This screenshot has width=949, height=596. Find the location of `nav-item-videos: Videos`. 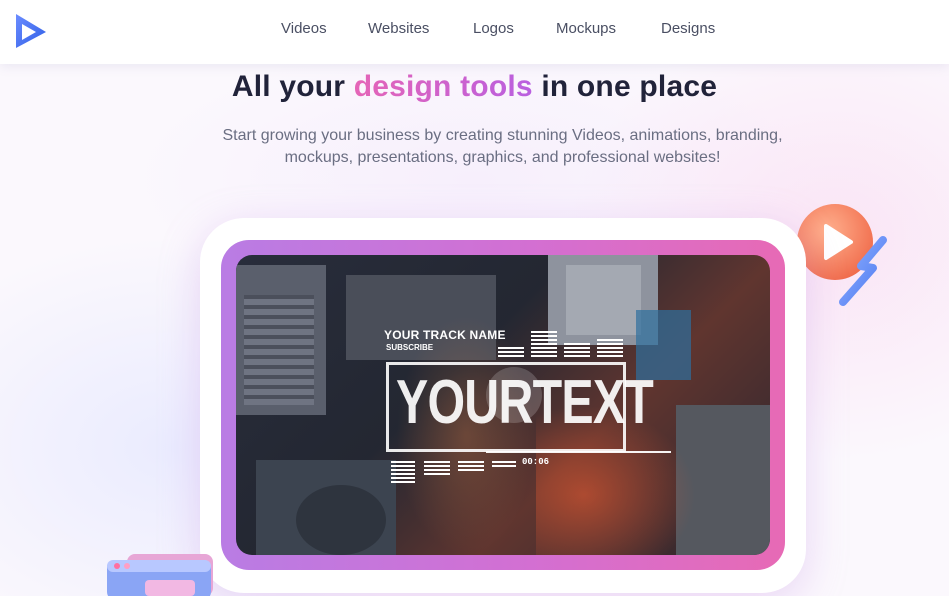

nav-item-videos: Videos is located at coordinates (304, 28).